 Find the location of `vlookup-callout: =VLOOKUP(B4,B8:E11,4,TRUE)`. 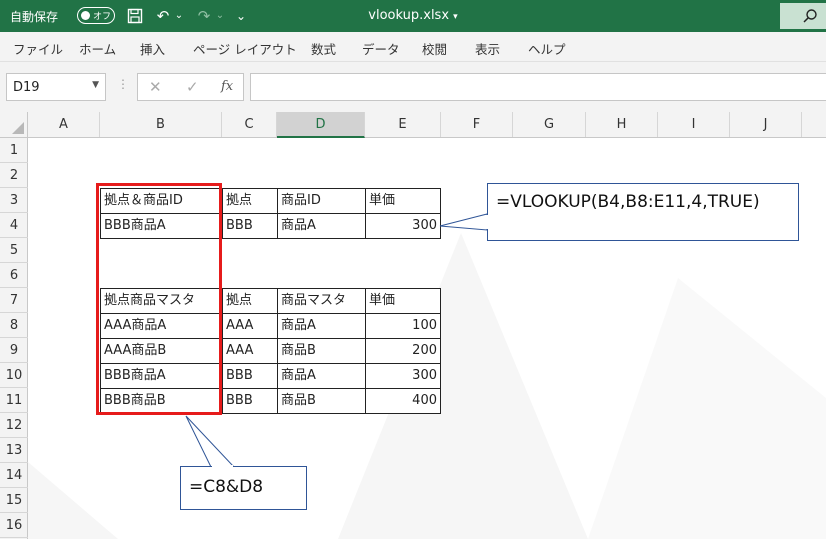

vlookup-callout: =VLOOKUP(B4,B8:E11,4,TRUE) is located at coordinates (643, 212).